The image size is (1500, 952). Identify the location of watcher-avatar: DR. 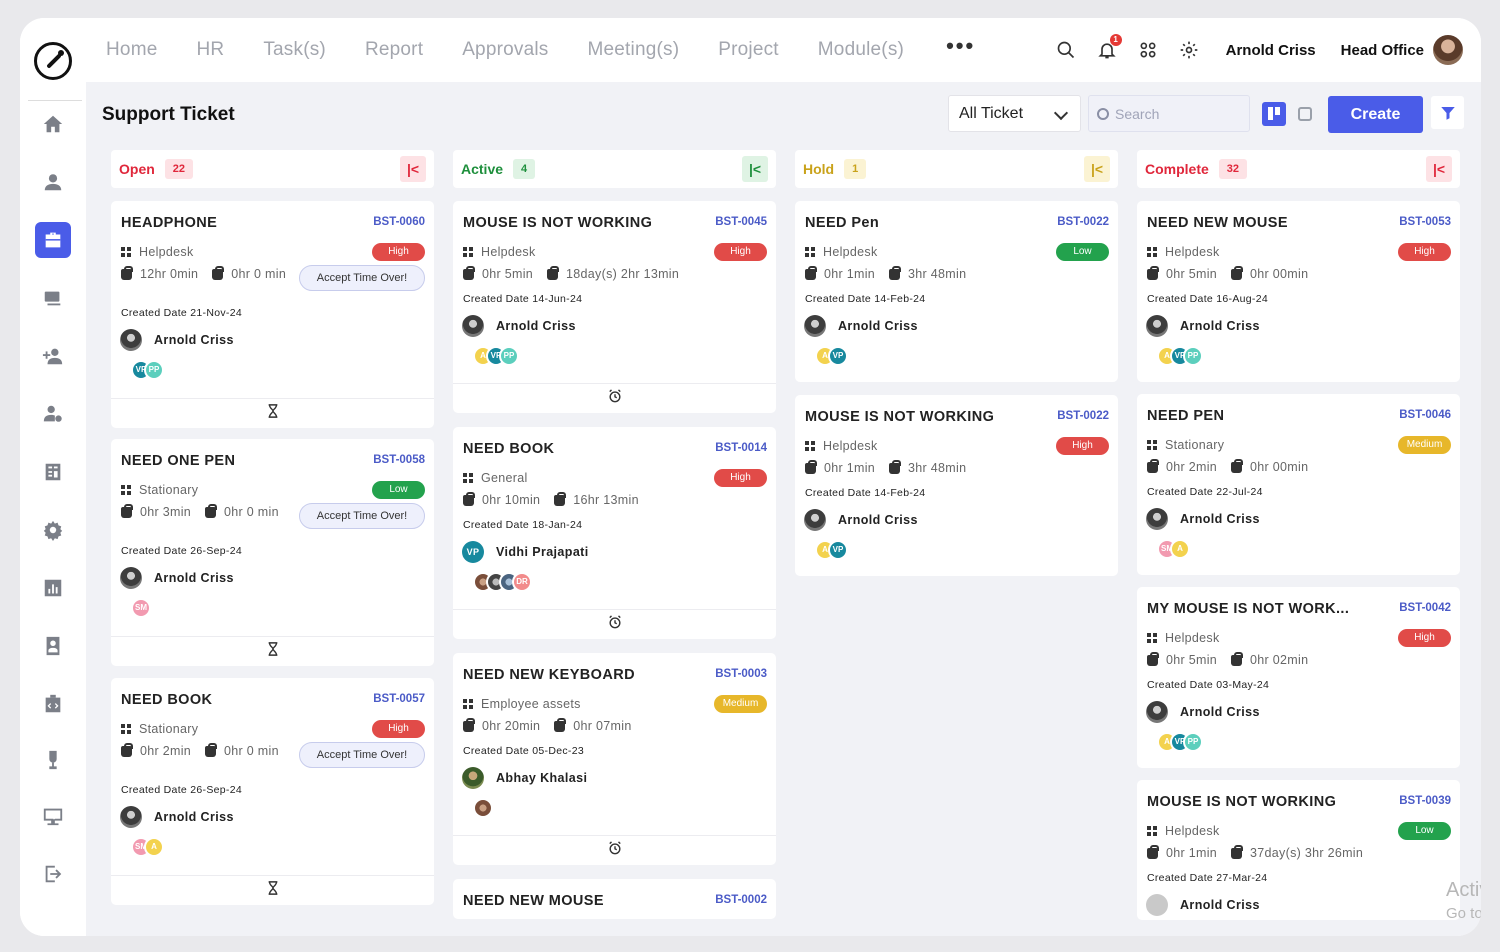
(522, 582).